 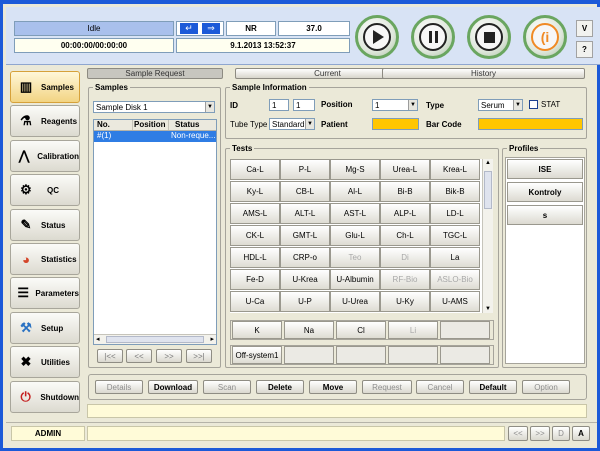 What do you see at coordinates (500, 105) in the screenshot?
I see `type-select: Serum ▼` at bounding box center [500, 105].